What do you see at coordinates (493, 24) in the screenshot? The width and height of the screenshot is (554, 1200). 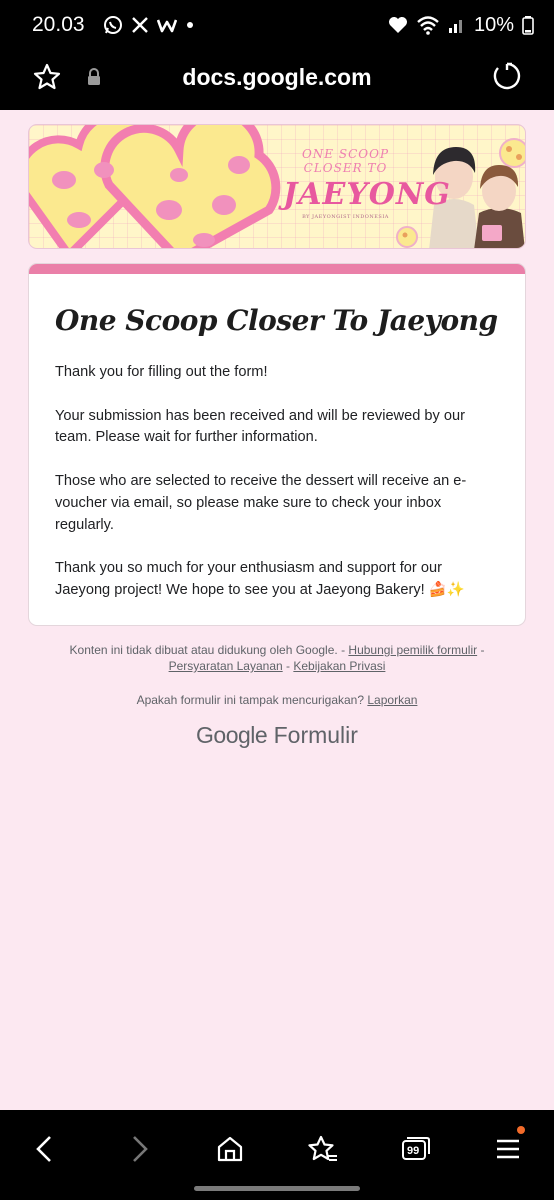 I see `battery-percent: 10%` at bounding box center [493, 24].